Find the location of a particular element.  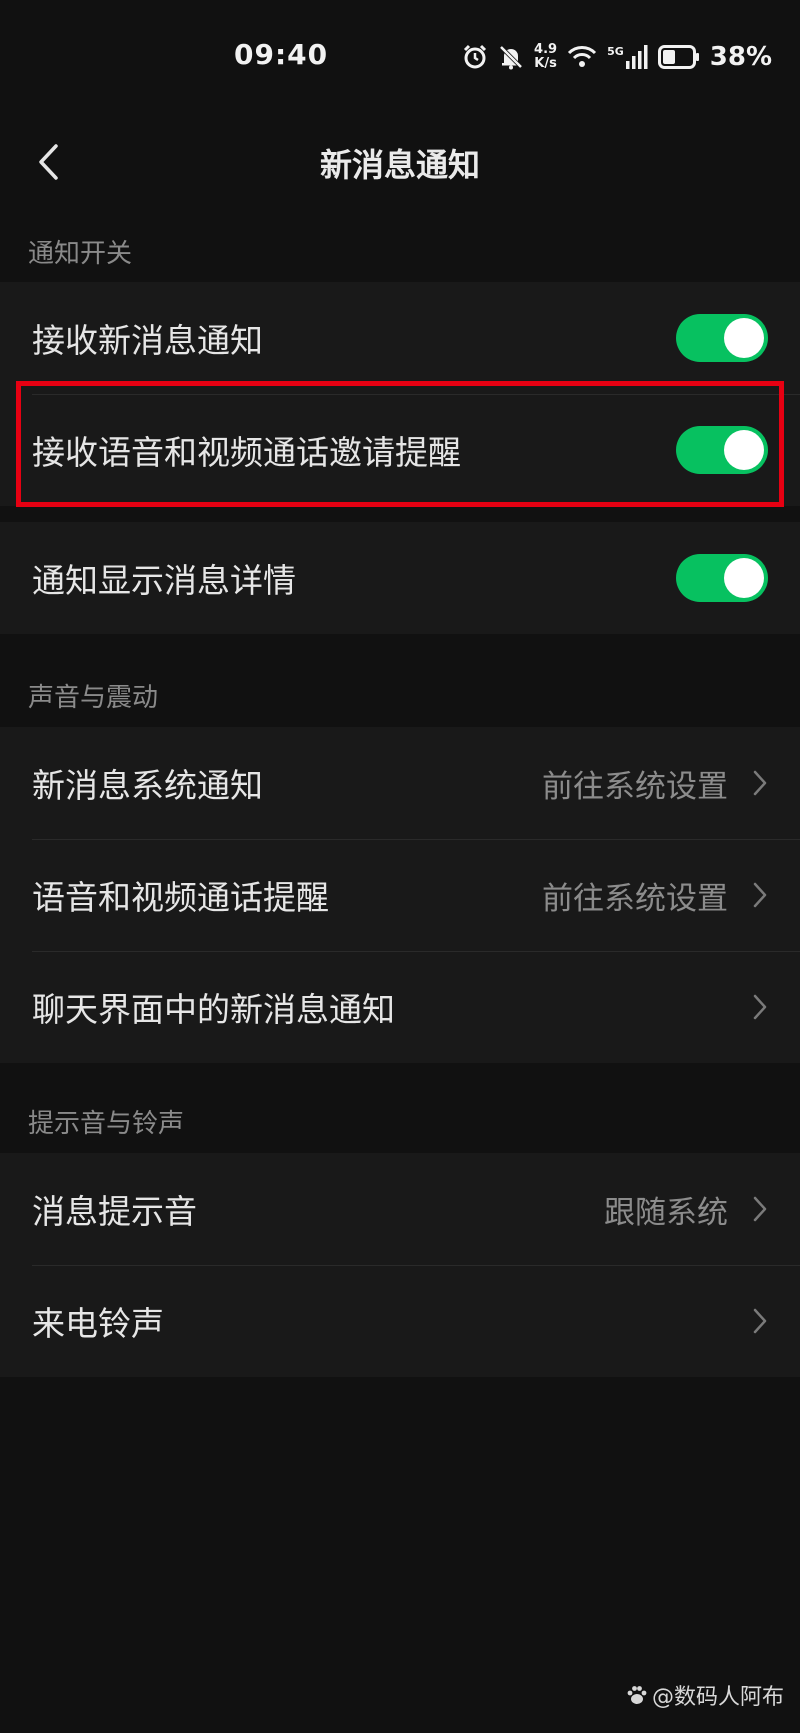

speed-value: 4.9 is located at coordinates (546, 49).